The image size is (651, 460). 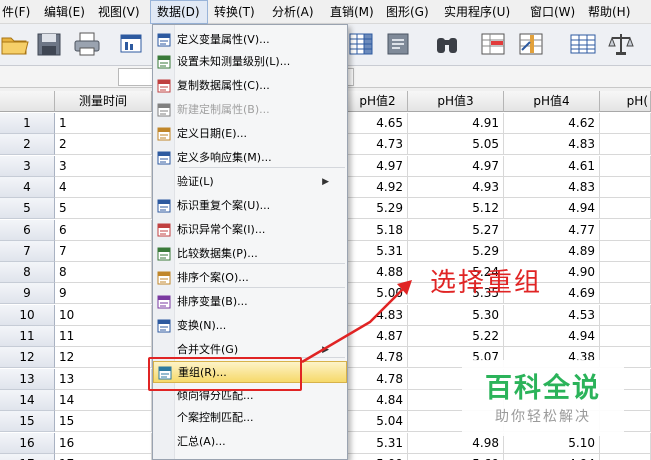 I want to click on table-cell-ph4: 4.77, so click(x=552, y=230).